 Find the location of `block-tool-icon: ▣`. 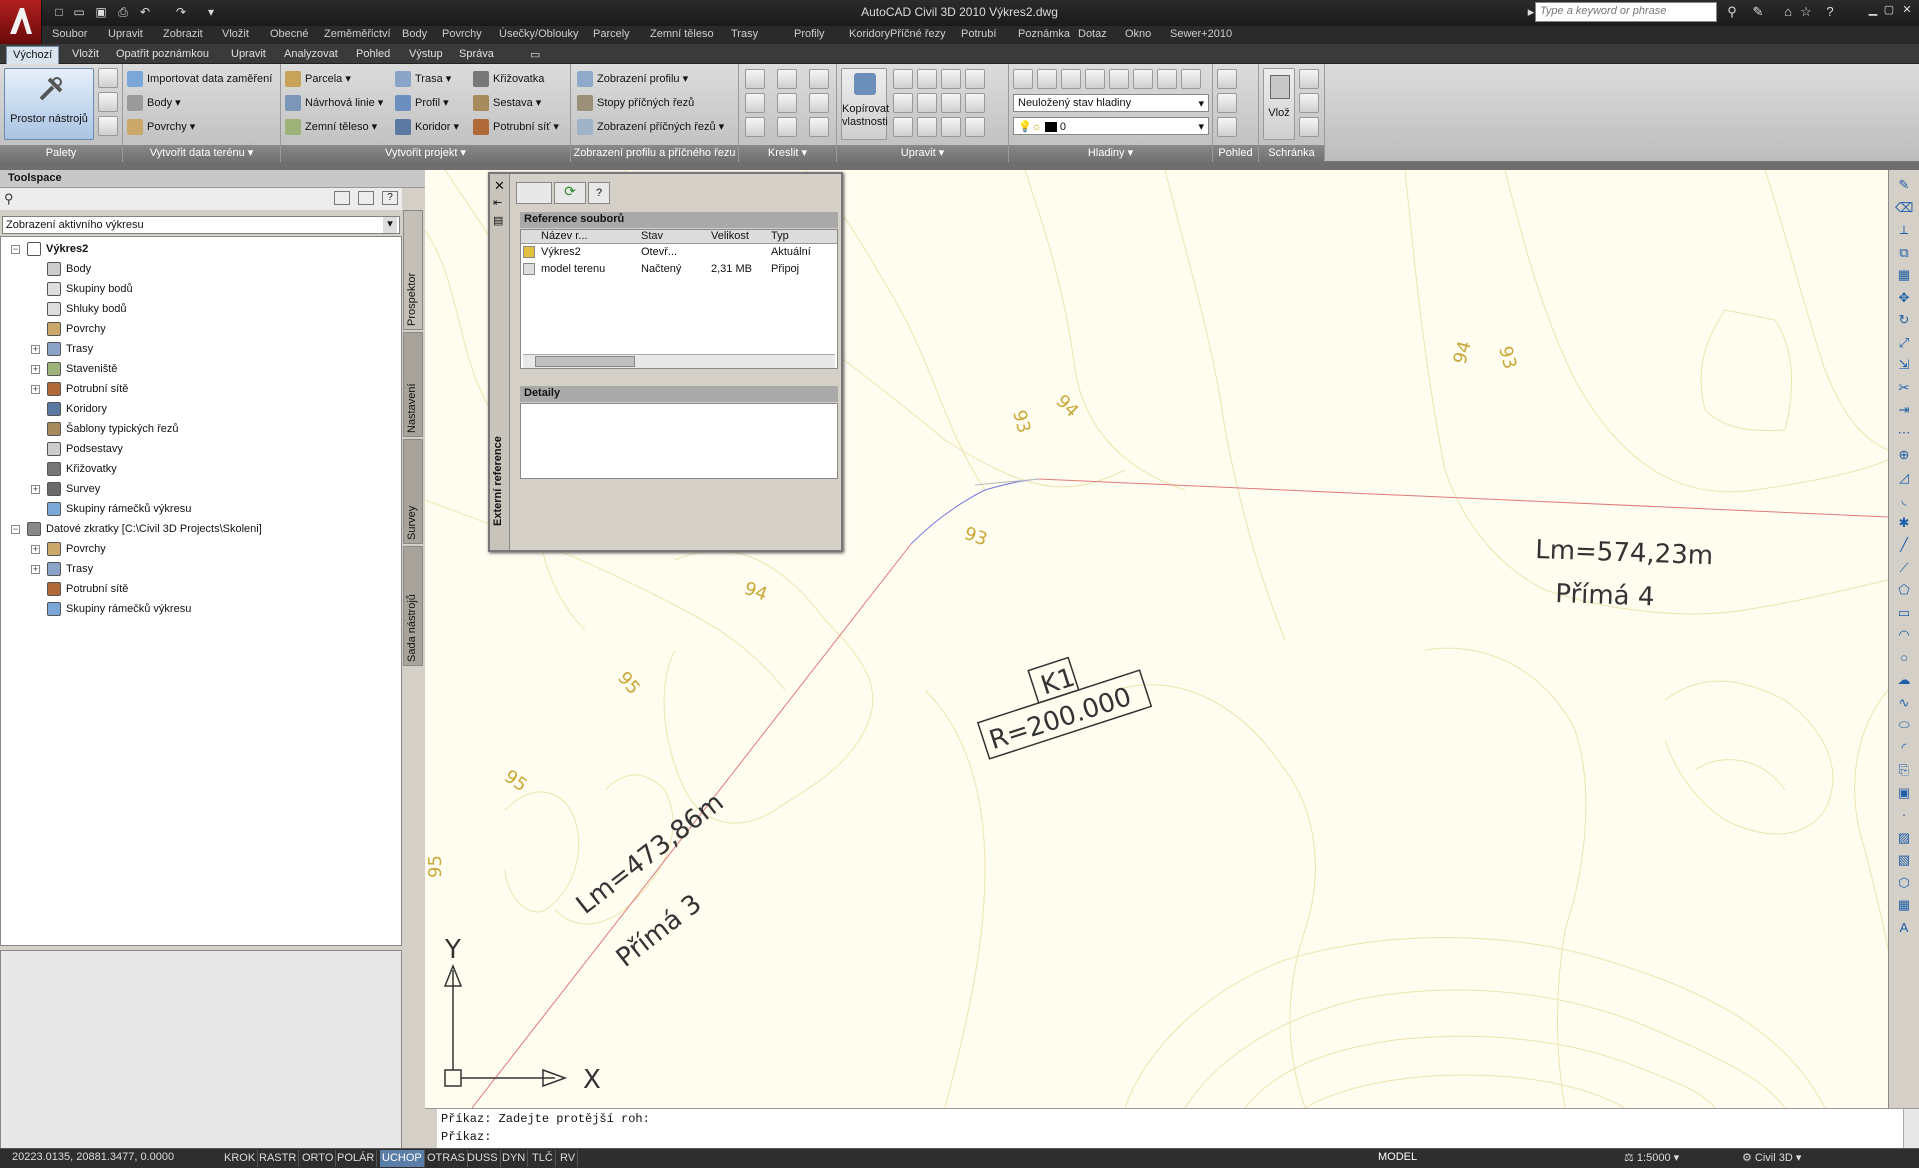

block-tool-icon: ▣ is located at coordinates (1904, 793).